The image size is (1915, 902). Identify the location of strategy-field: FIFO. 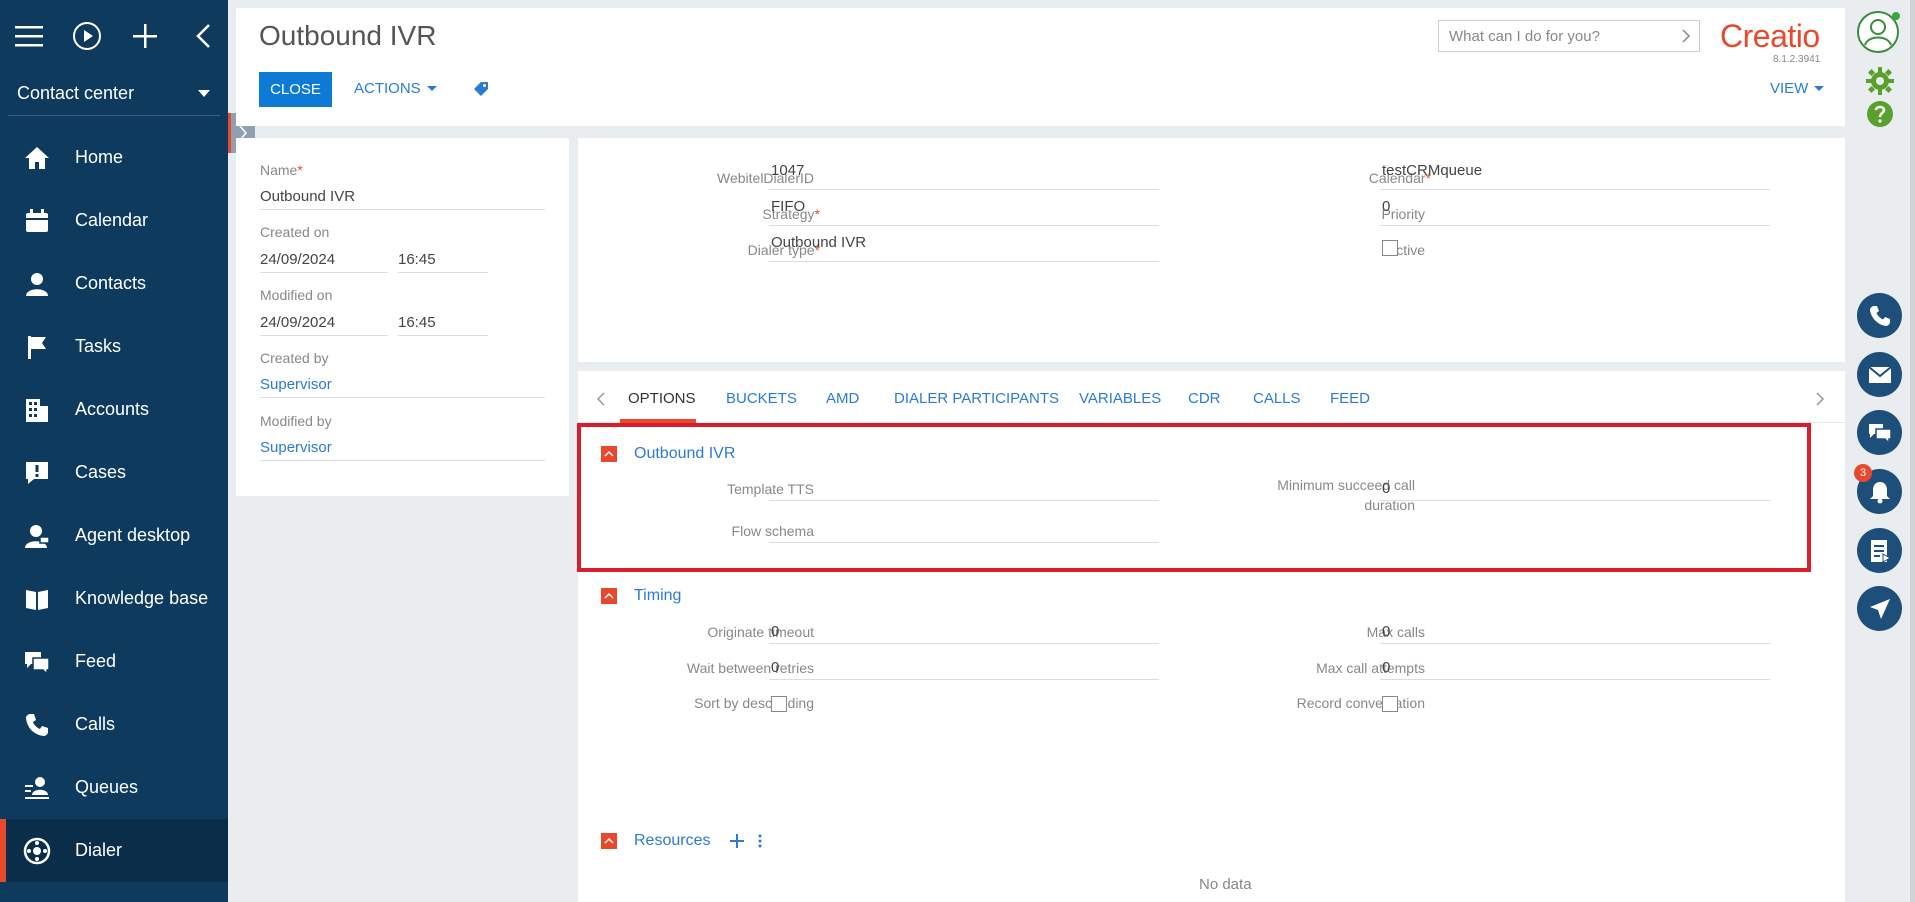
(964, 212).